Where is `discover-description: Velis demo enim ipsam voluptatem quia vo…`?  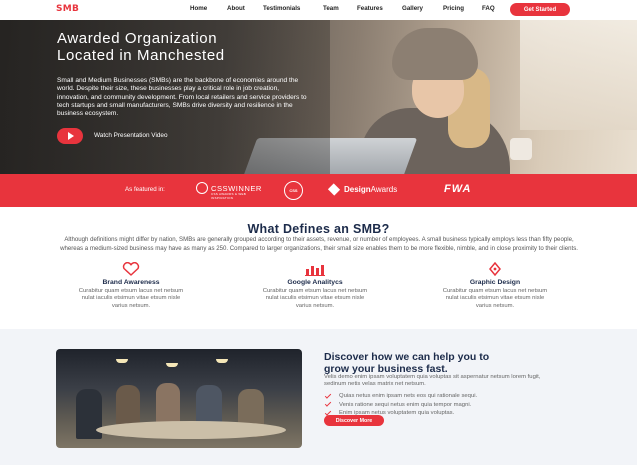
discover-description: Velis demo enim ipsam voluptatem quia vo… is located at coordinates (432, 381).